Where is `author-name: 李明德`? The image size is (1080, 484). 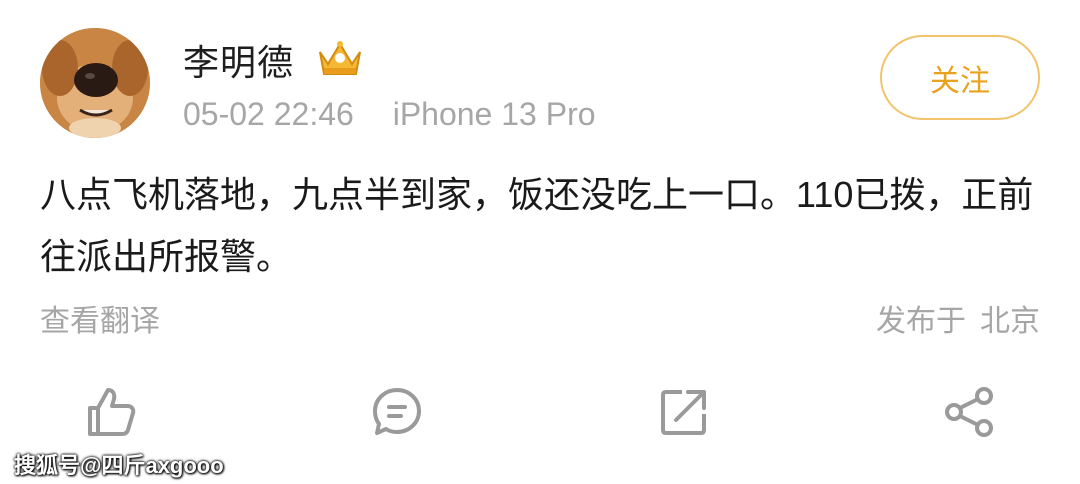
author-name: 李明德 is located at coordinates (238, 60).